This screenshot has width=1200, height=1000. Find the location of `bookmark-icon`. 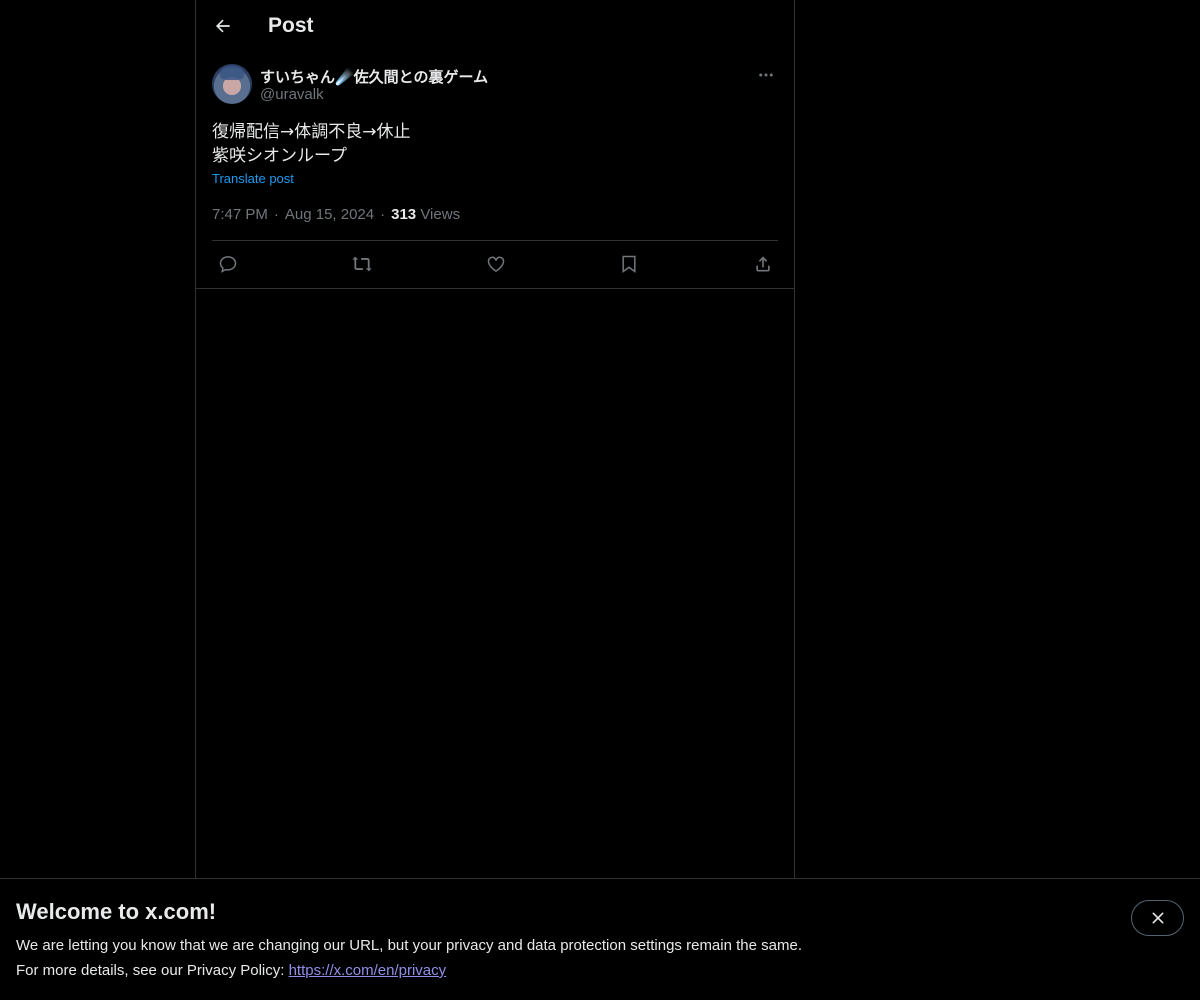

bookmark-icon is located at coordinates (629, 264).